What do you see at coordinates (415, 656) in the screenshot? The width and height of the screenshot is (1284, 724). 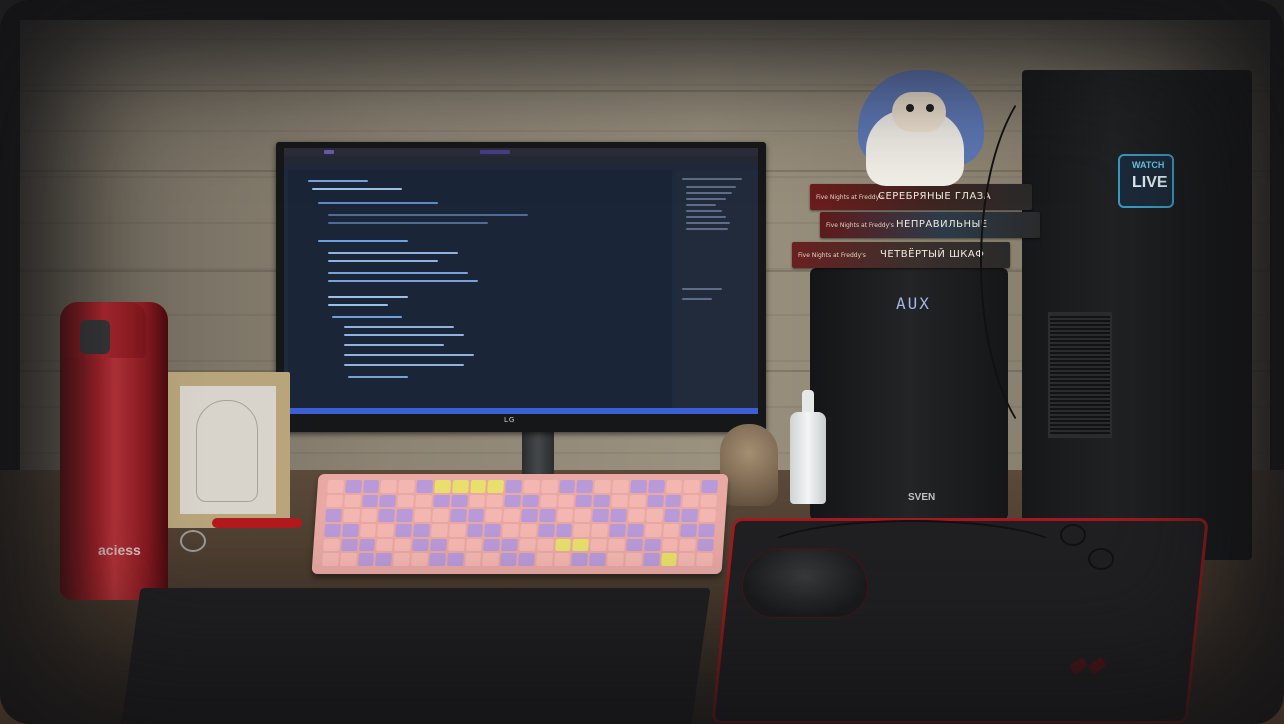 I see `black-cloth-pad` at bounding box center [415, 656].